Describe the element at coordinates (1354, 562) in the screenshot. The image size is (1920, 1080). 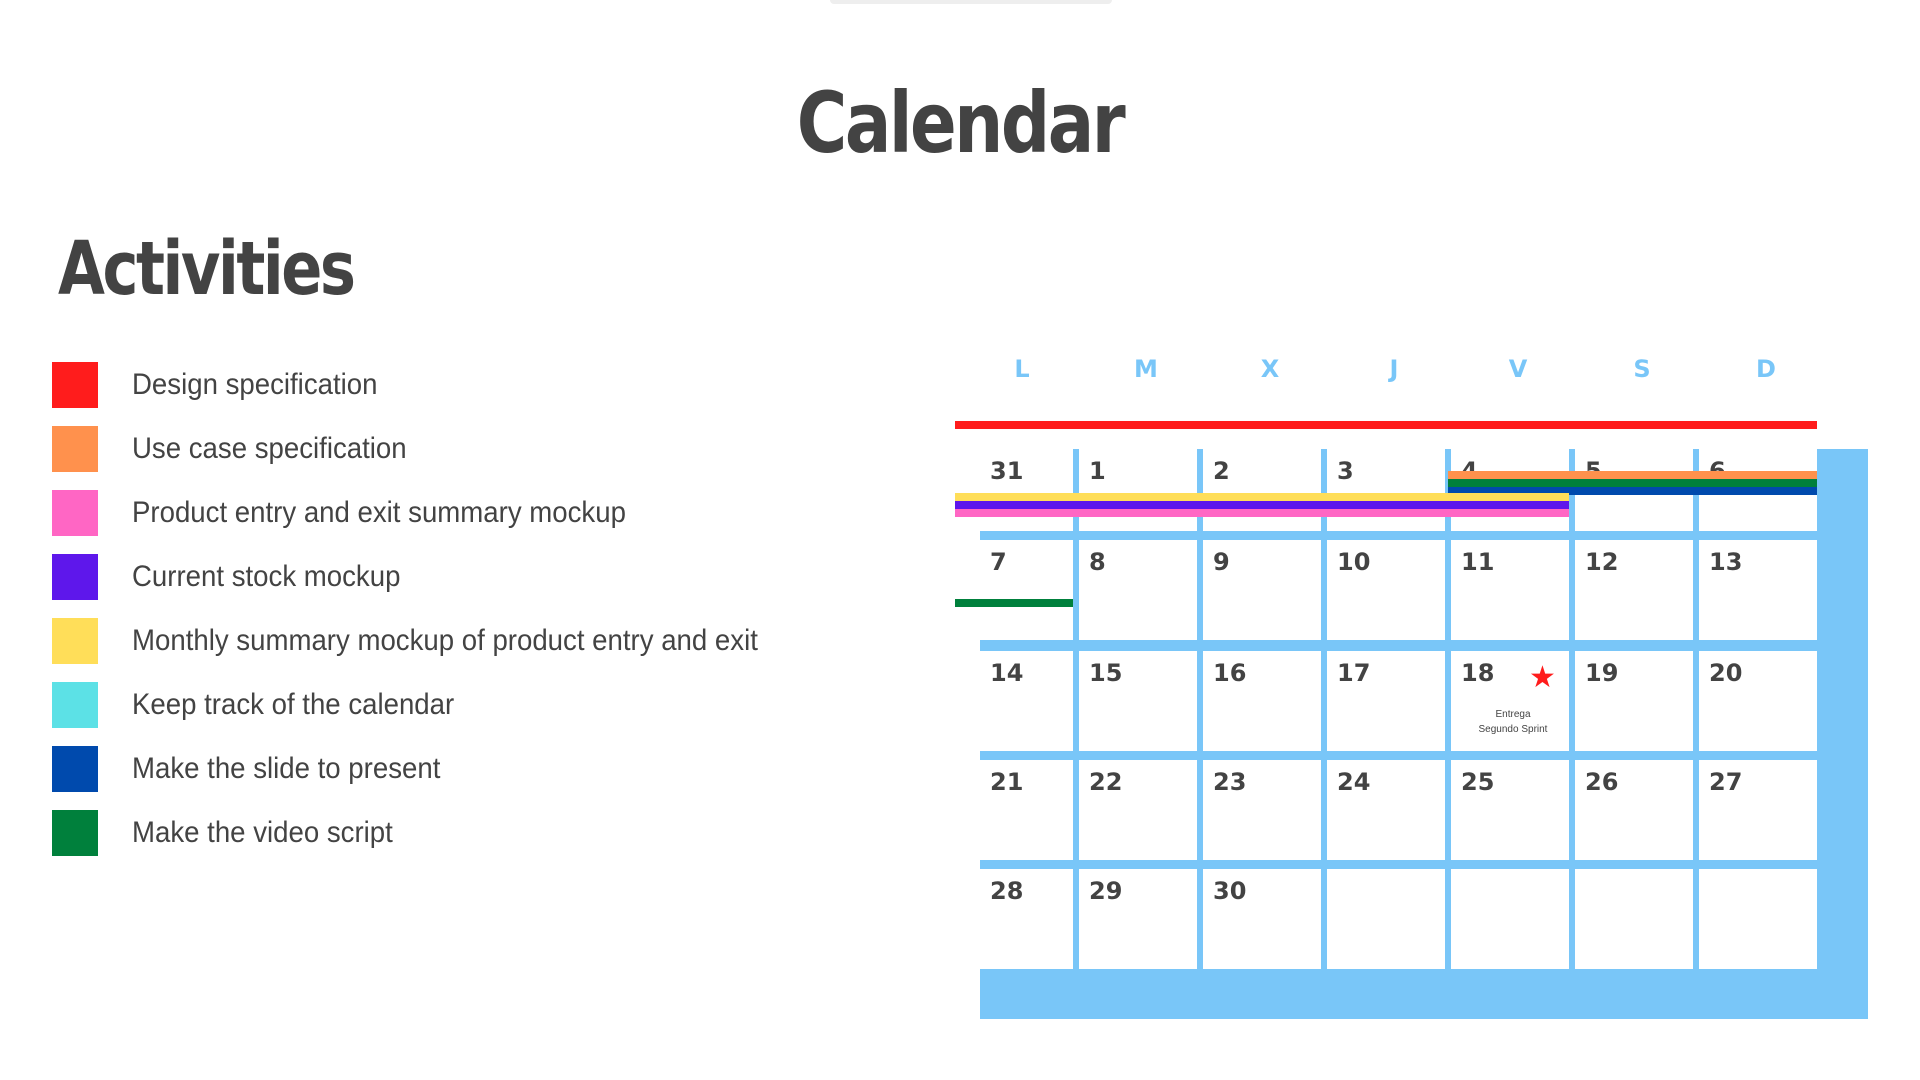
I see `day-number: 10` at that location.